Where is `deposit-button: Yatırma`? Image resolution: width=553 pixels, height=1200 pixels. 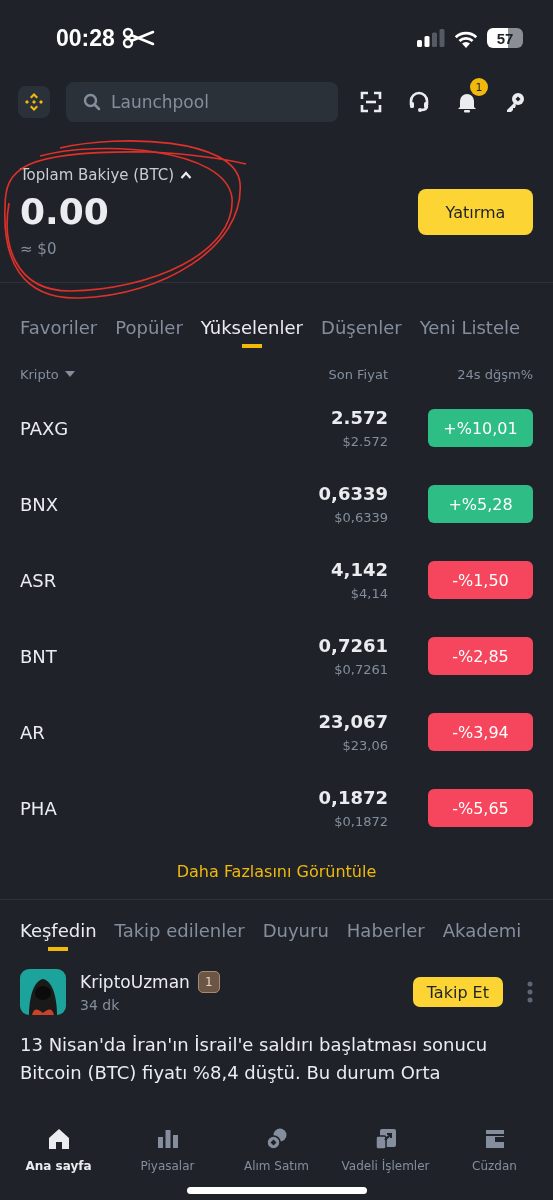 deposit-button: Yatırma is located at coordinates (475, 212).